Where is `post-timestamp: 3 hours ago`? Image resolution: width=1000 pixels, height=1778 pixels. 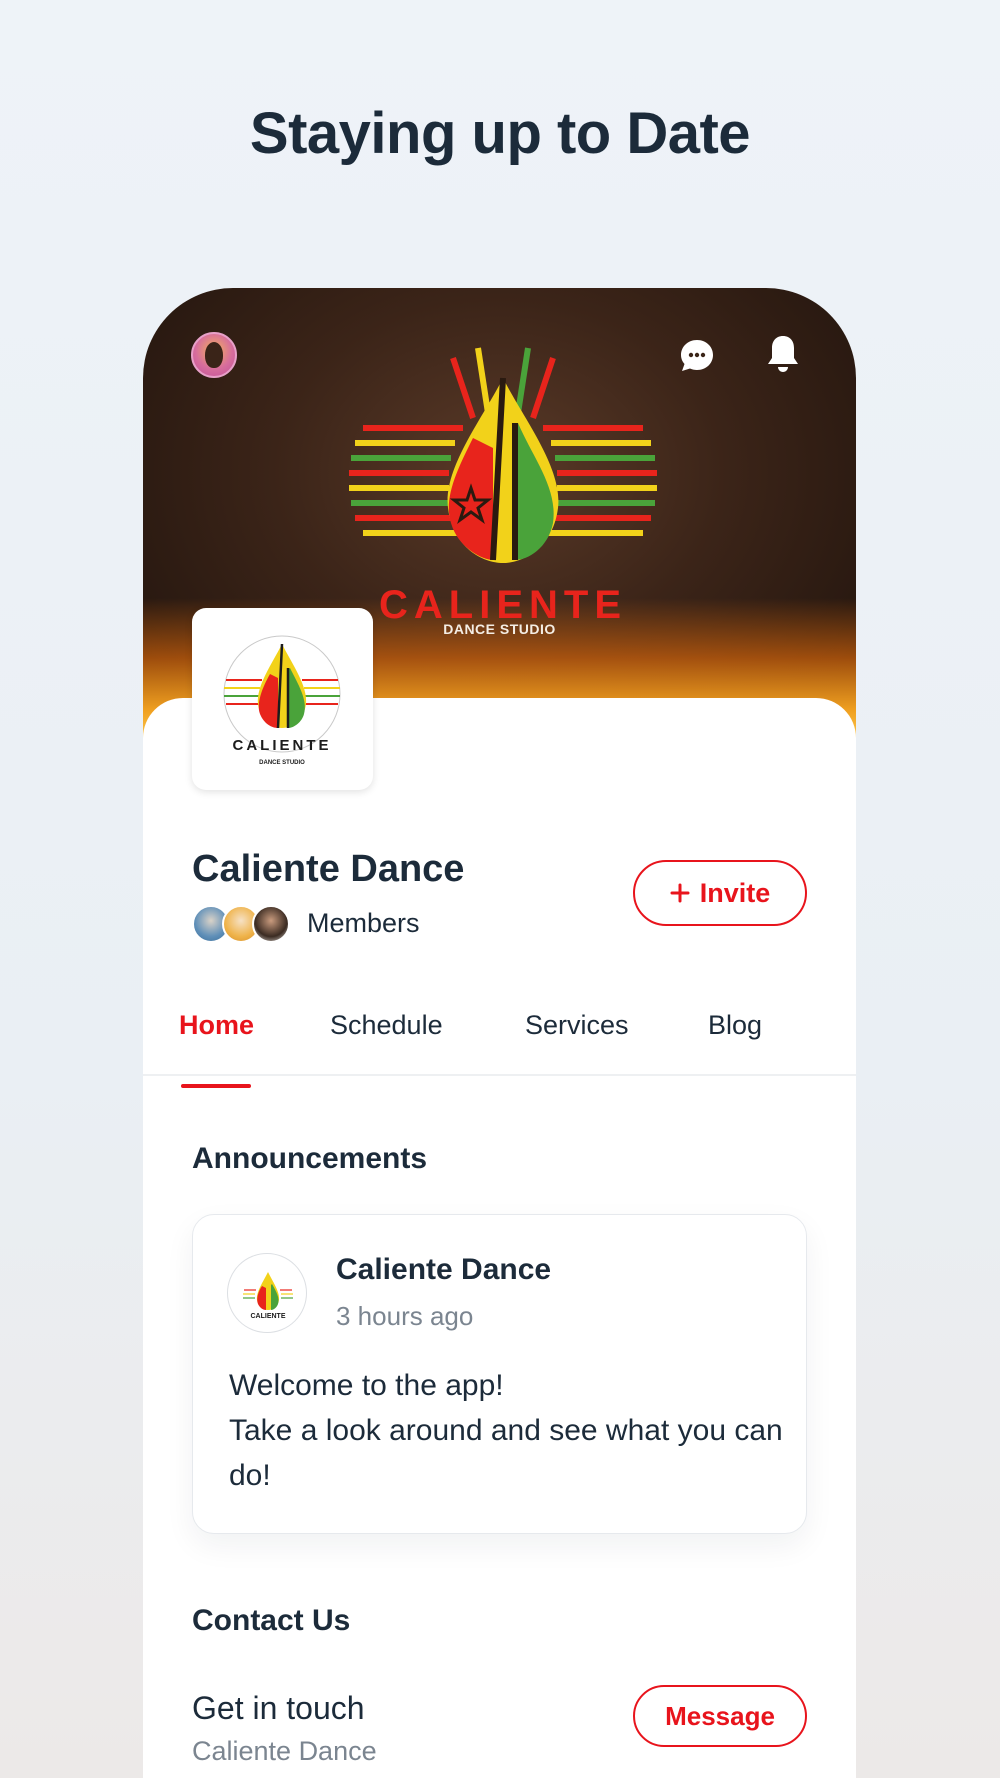 post-timestamp: 3 hours ago is located at coordinates (405, 1316).